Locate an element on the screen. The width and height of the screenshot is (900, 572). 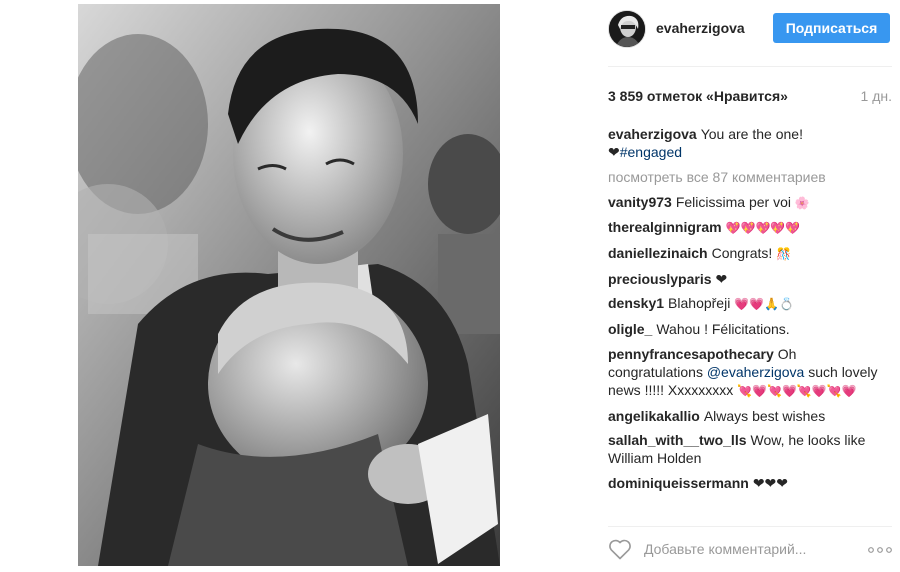
comment-emoji: ❤❤❤ is located at coordinates (770, 482).